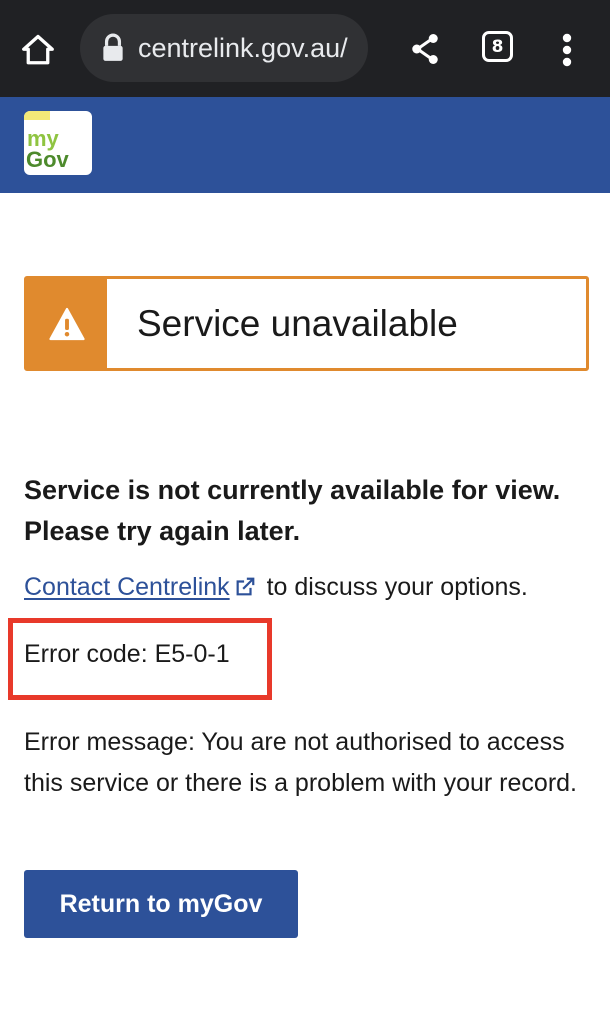 This screenshot has height=1024, width=610. What do you see at coordinates (297, 323) in the screenshot?
I see `alert-title: Service unavailable` at bounding box center [297, 323].